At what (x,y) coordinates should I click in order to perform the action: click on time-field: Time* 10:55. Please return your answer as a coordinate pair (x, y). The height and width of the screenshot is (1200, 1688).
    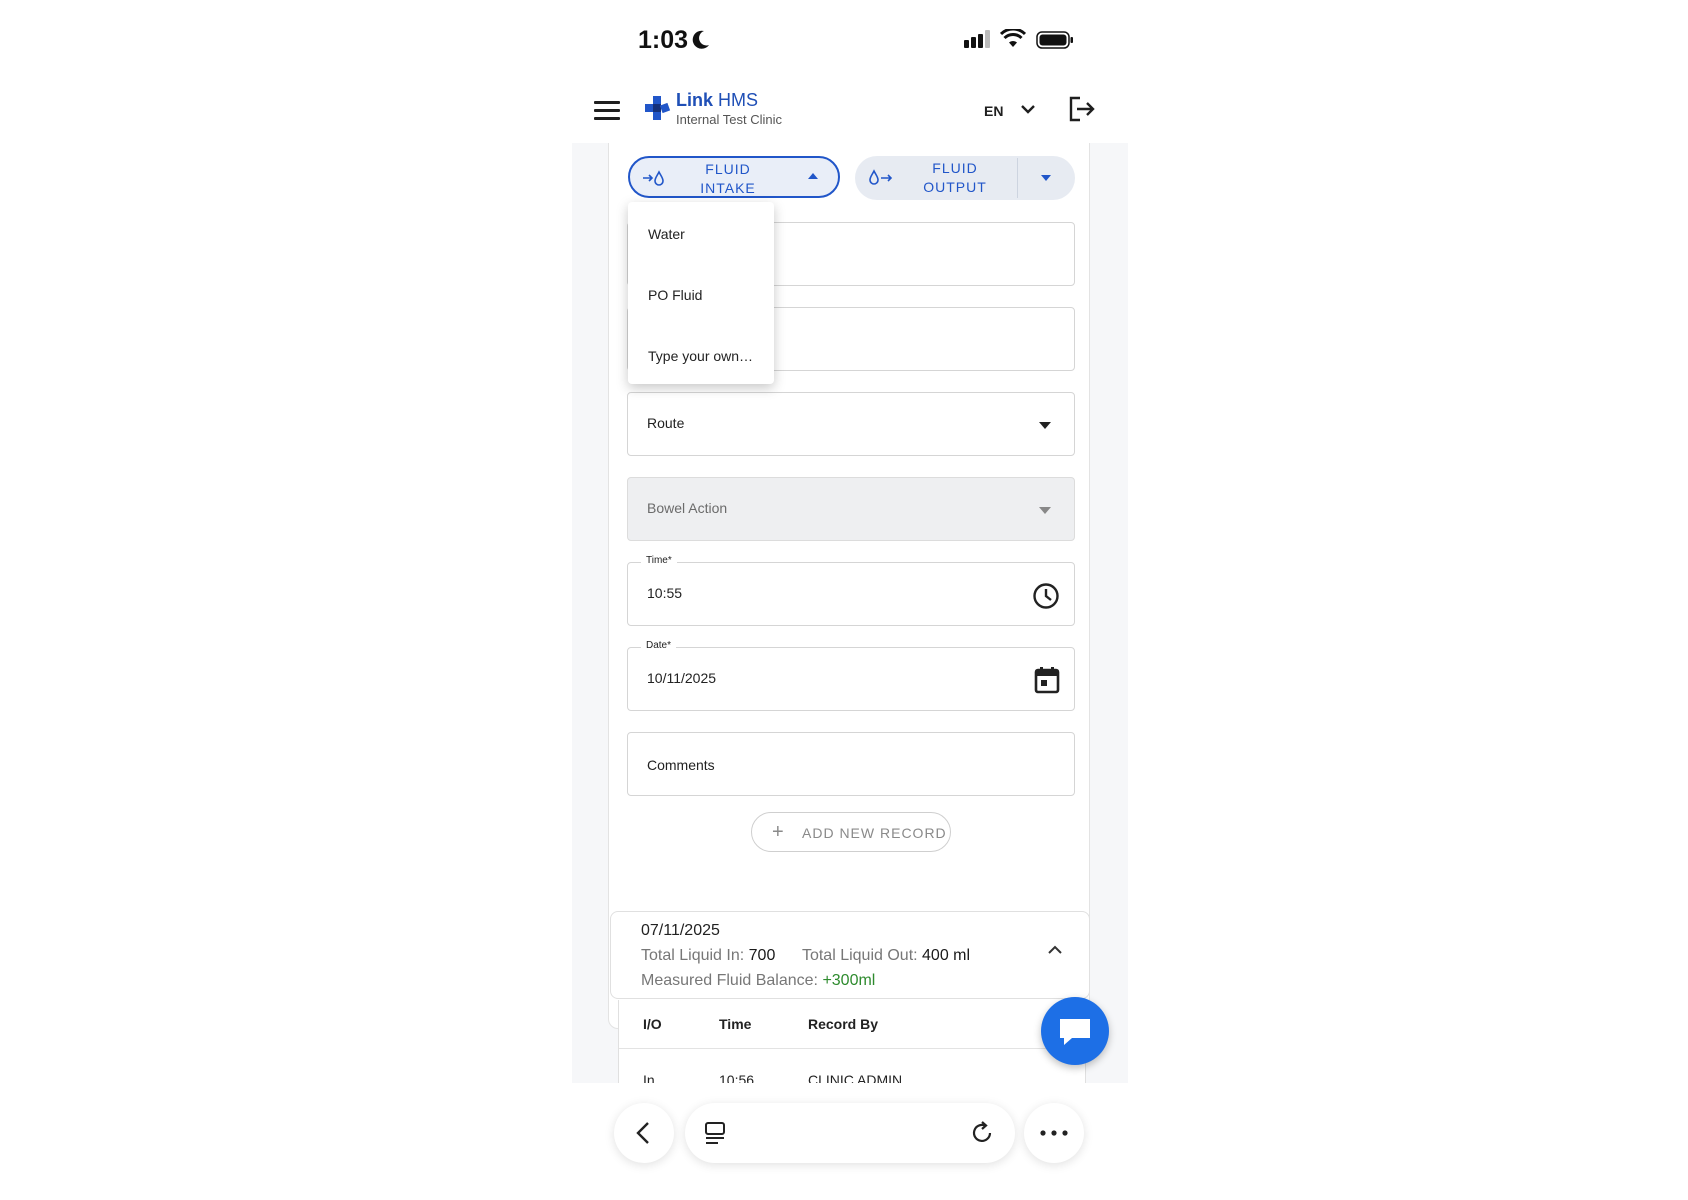
    Looking at the image, I should click on (851, 590).